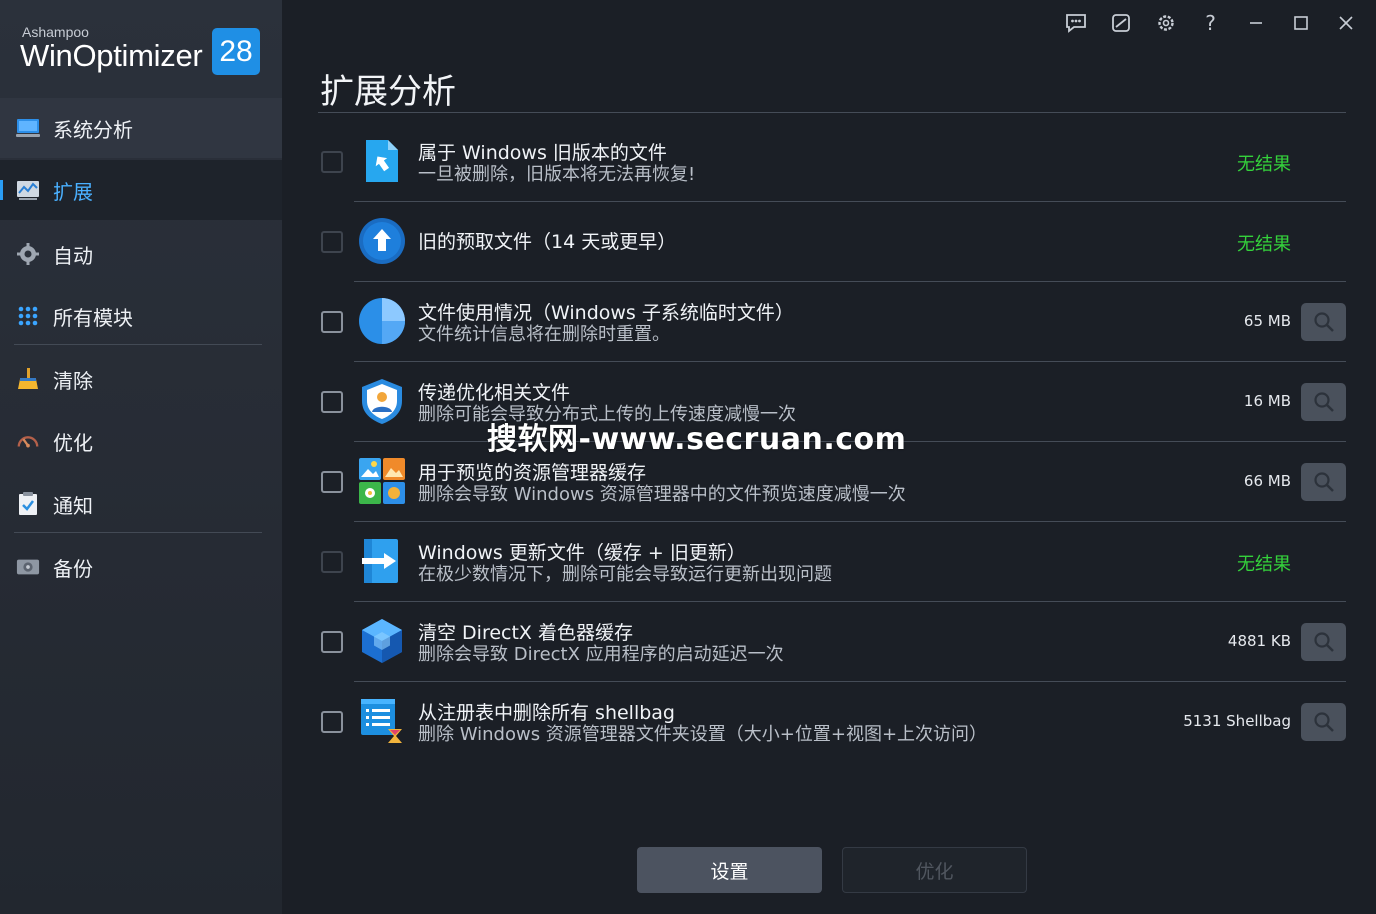 The height and width of the screenshot is (914, 1376). Describe the element at coordinates (601, 654) in the screenshot. I see `row-subtitle: 删除会导致 DirectX 应用程序的启动延迟一次` at that location.